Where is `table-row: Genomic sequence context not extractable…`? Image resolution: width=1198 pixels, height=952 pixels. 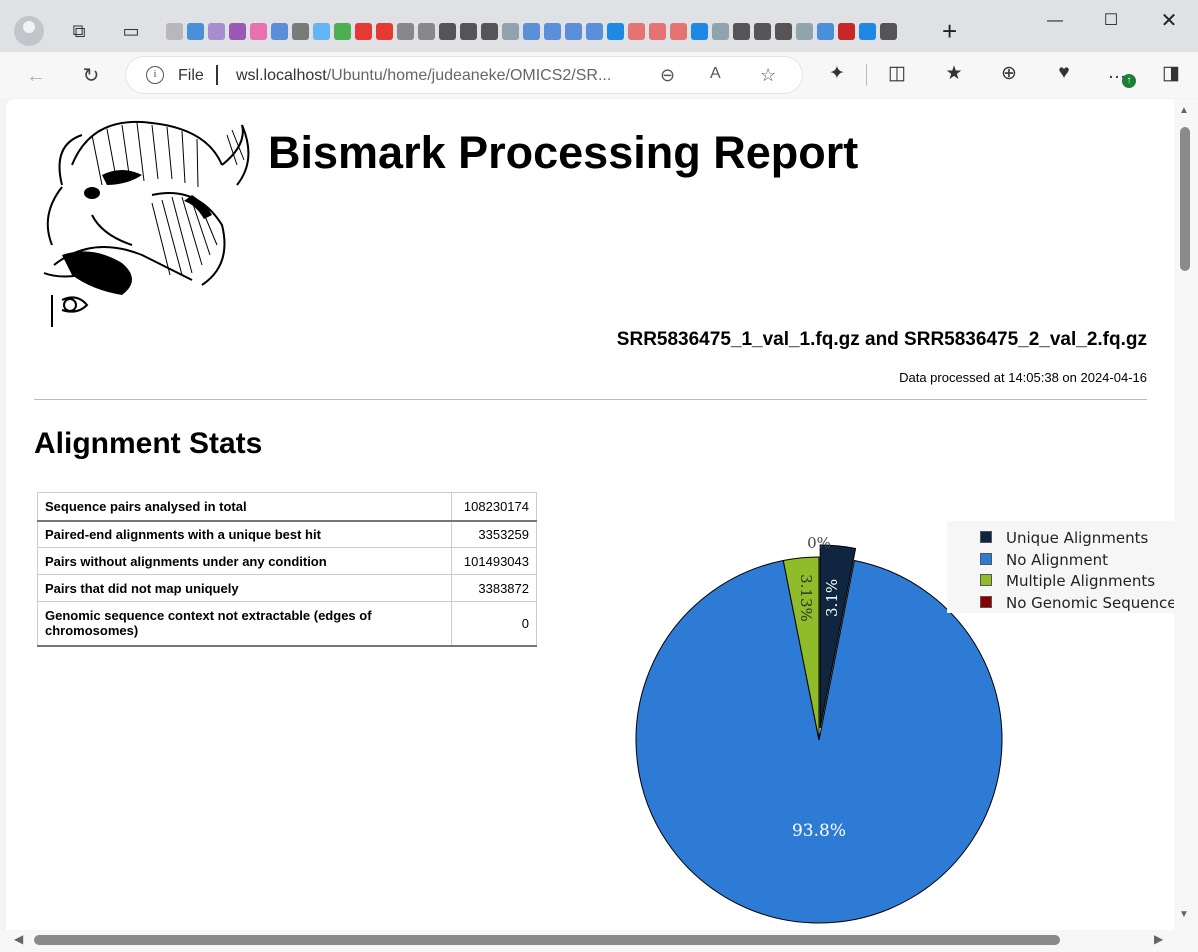 table-row: Genomic sequence context not extractable… is located at coordinates (287, 623).